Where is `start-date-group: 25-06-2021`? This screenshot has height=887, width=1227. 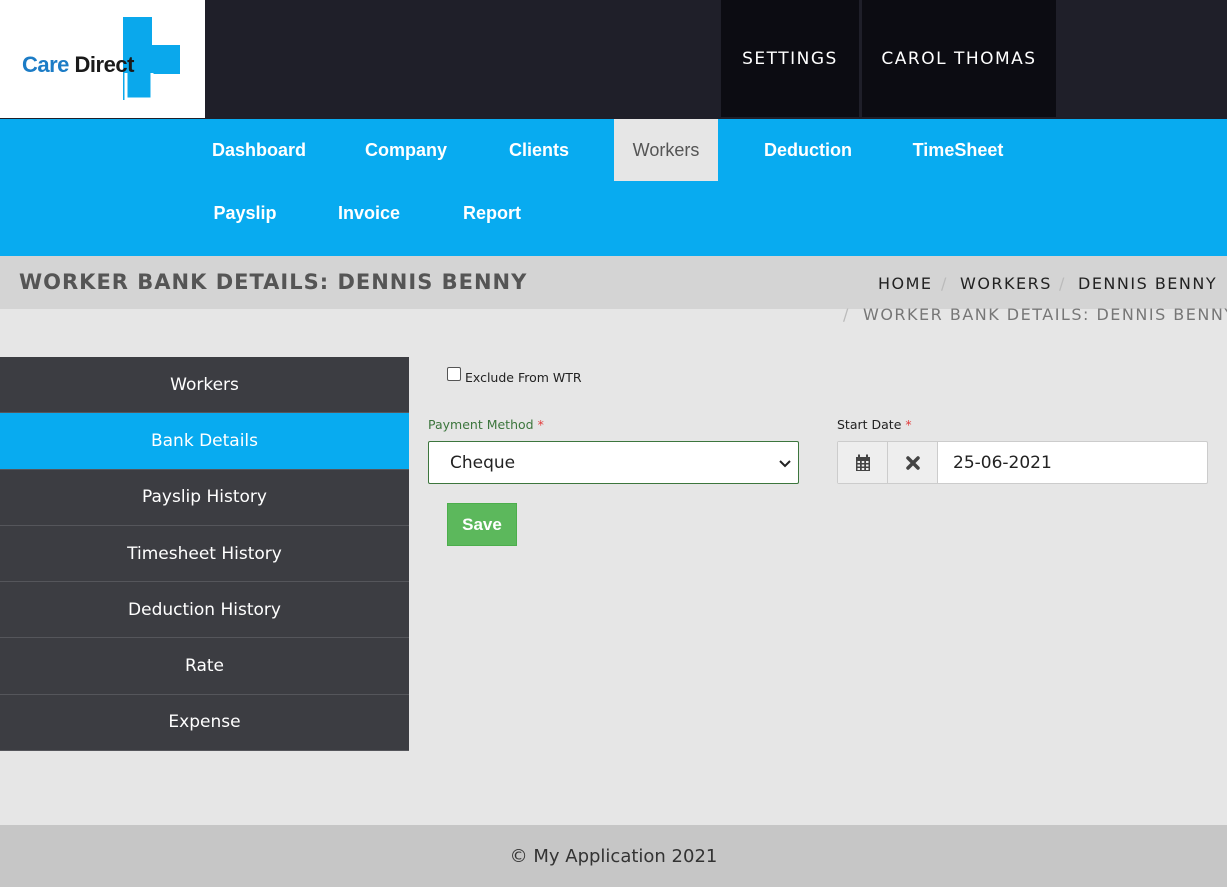
start-date-group: 25-06-2021 is located at coordinates (1022, 462).